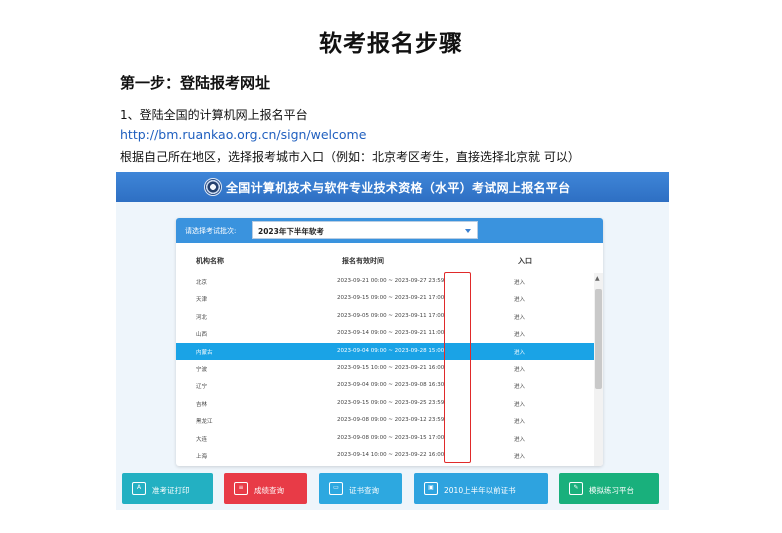 The image size is (782, 533). I want to click on row-org-name: 北京, so click(202, 283).